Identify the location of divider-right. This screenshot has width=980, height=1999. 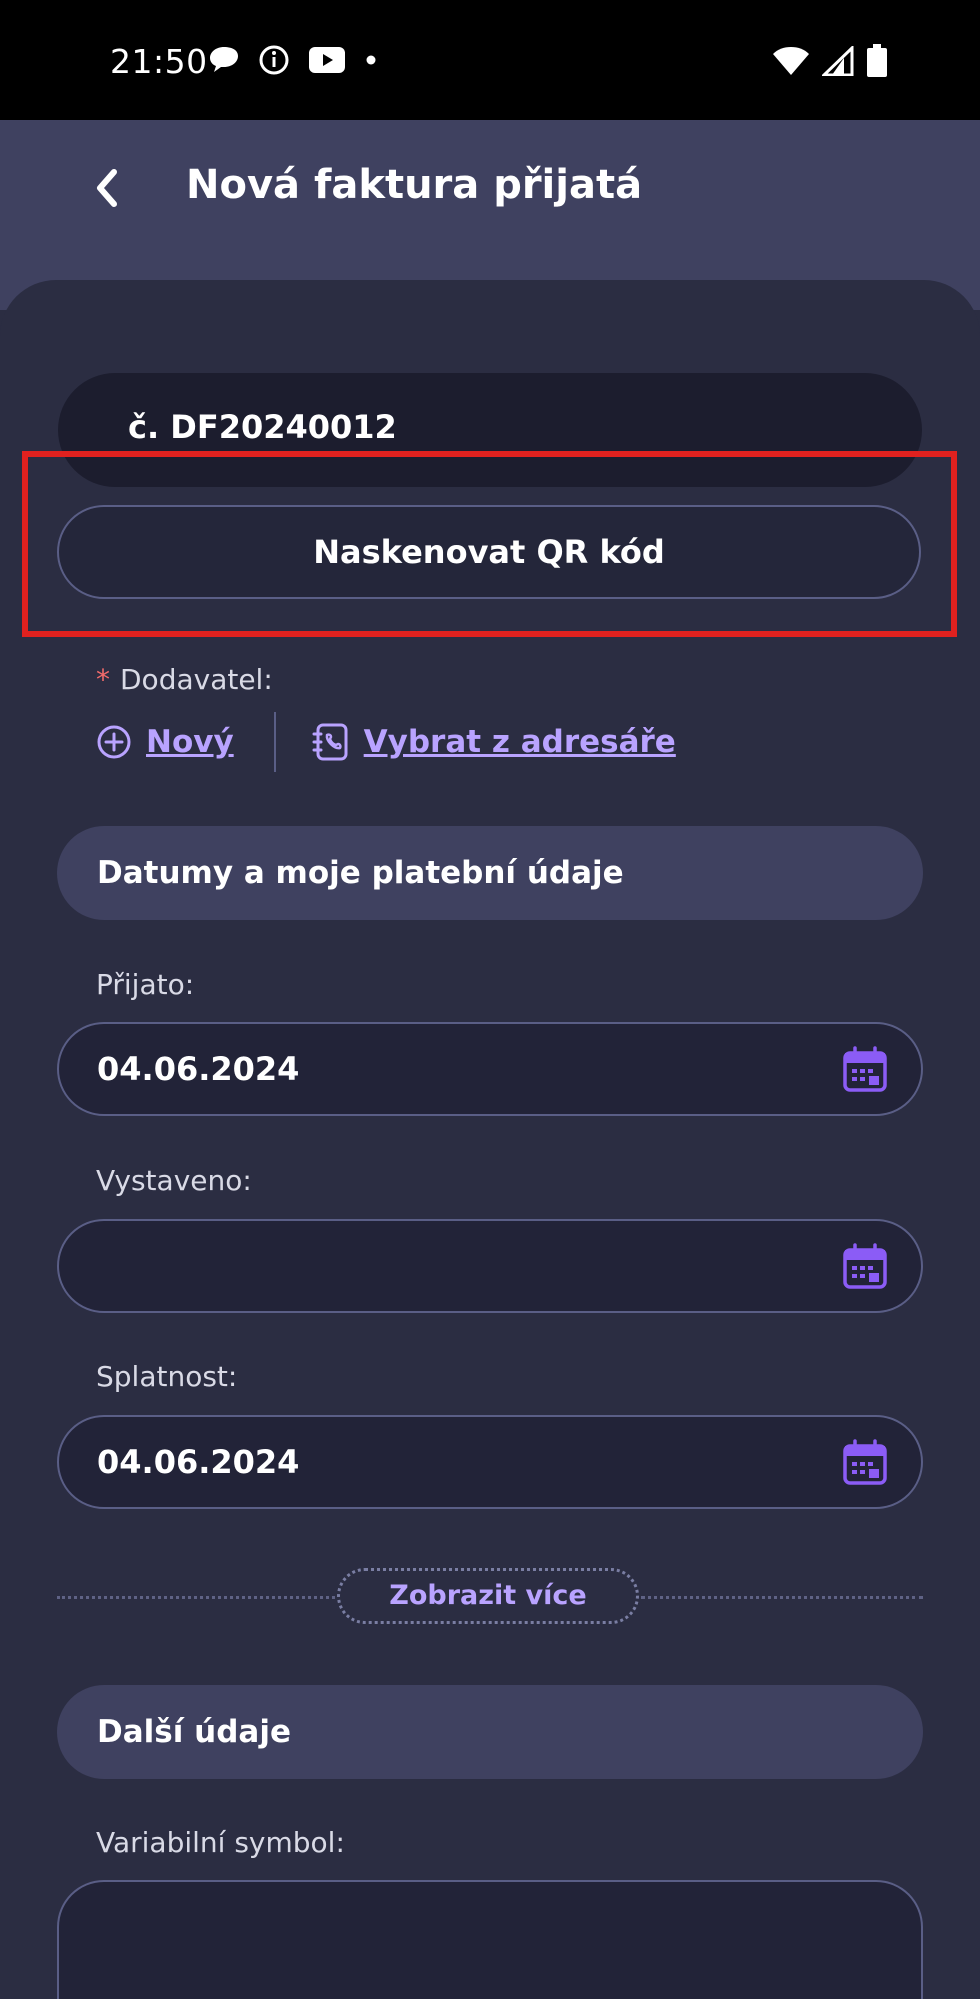
(782, 1597).